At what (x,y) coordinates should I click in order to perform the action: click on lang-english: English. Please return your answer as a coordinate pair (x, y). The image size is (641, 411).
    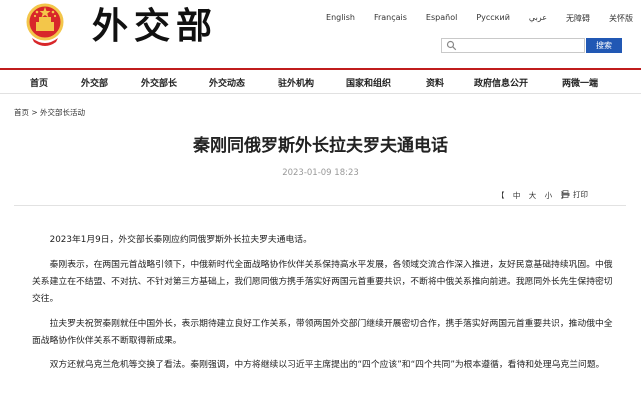
    Looking at the image, I should click on (340, 18).